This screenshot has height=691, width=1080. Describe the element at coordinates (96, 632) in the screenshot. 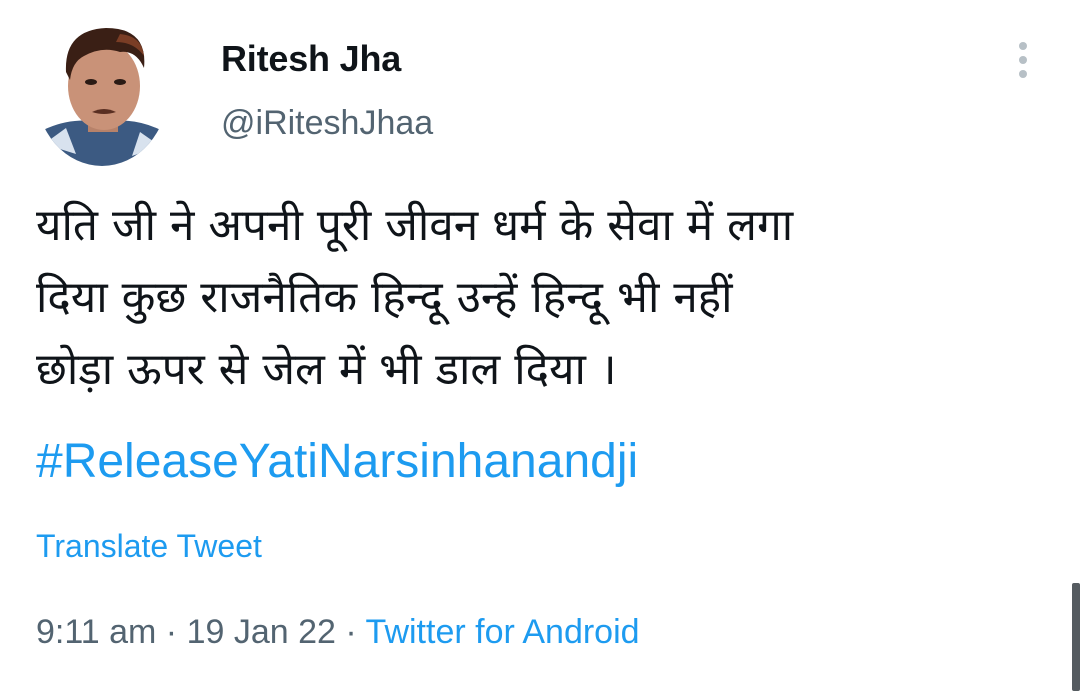

I see `tweet-time: 9:11 am` at that location.